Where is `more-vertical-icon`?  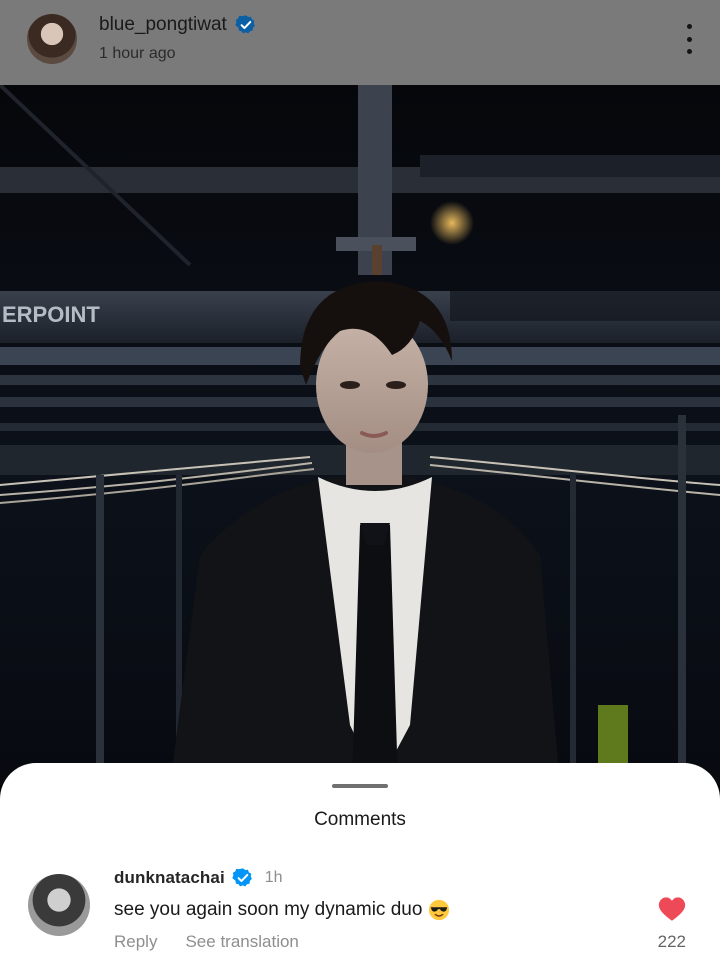 more-vertical-icon is located at coordinates (689, 39).